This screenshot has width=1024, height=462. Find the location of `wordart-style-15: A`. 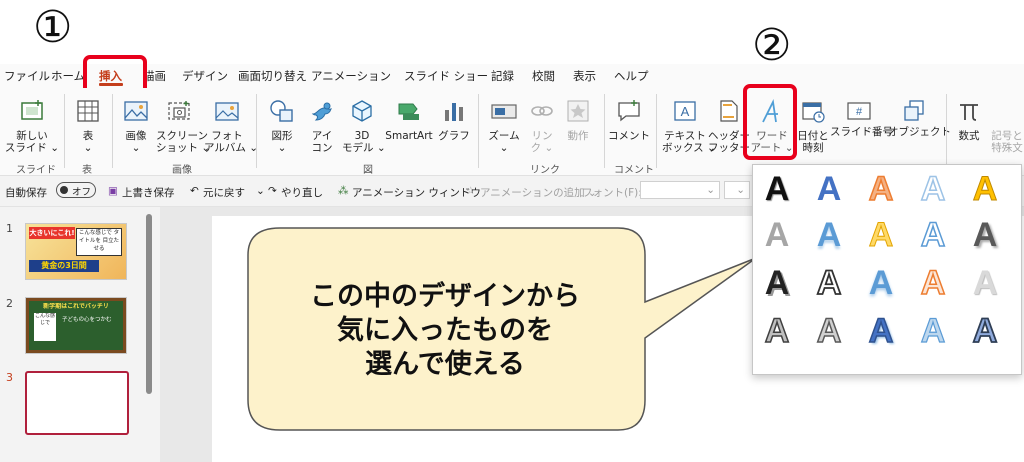

wordart-style-15: A is located at coordinates (985, 283).